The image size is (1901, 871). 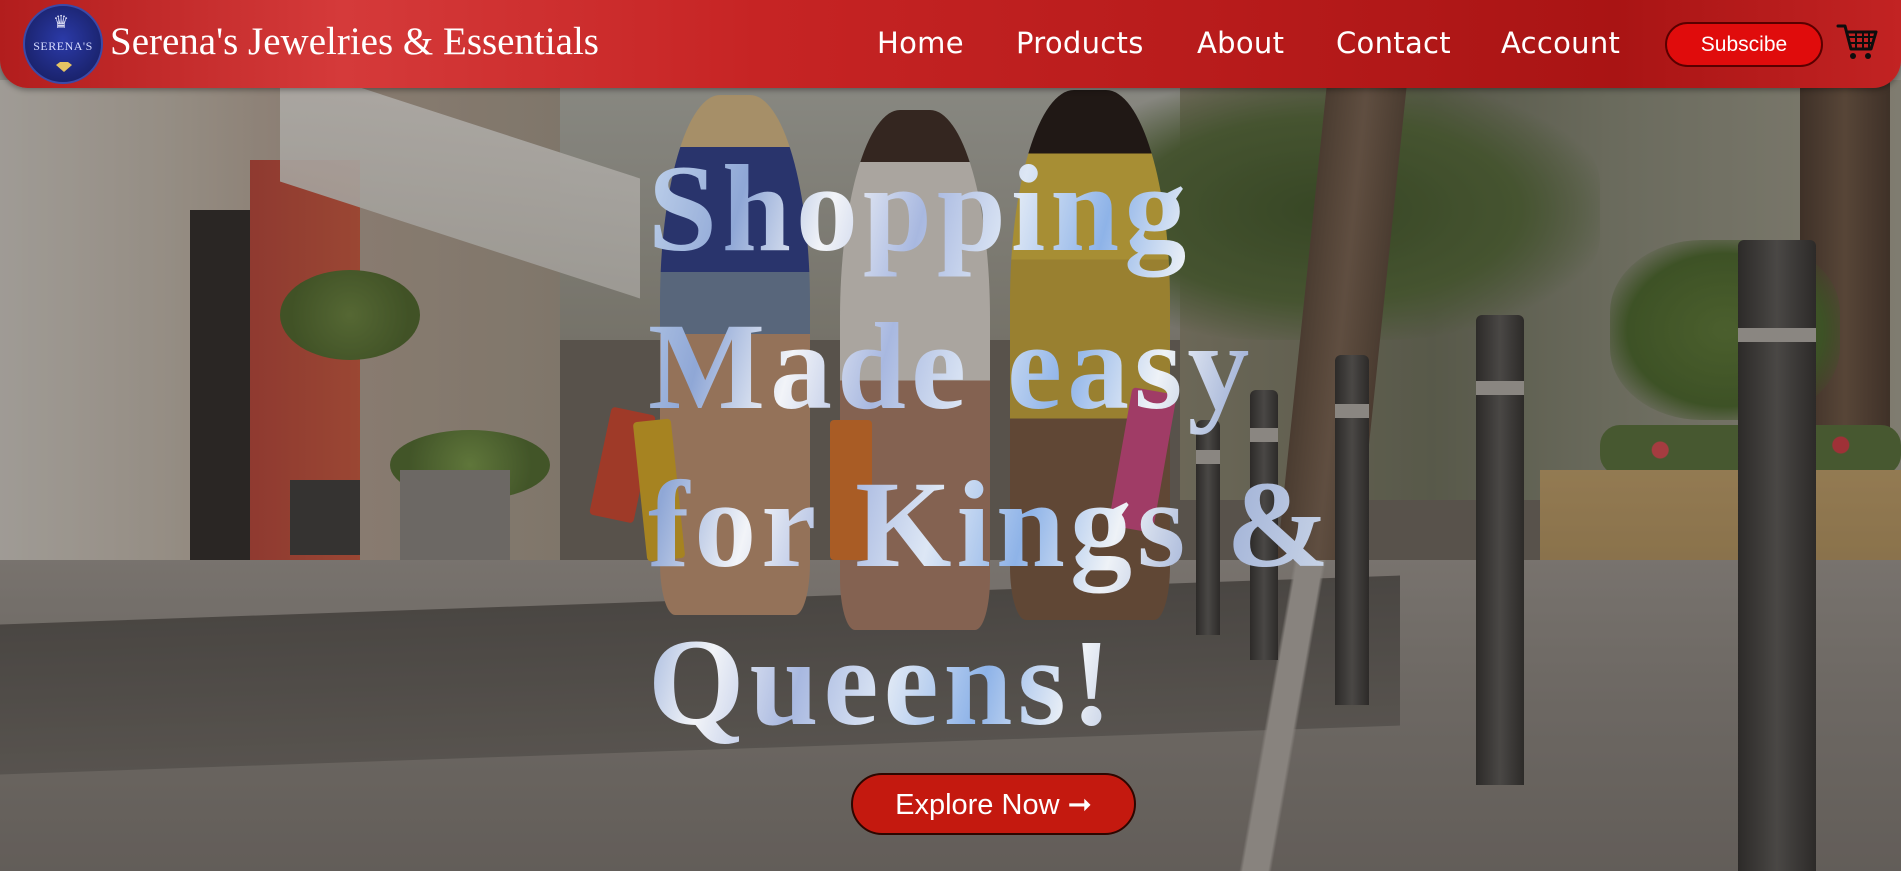 What do you see at coordinates (61, 22) in the screenshot?
I see `crown-icon: ♛` at bounding box center [61, 22].